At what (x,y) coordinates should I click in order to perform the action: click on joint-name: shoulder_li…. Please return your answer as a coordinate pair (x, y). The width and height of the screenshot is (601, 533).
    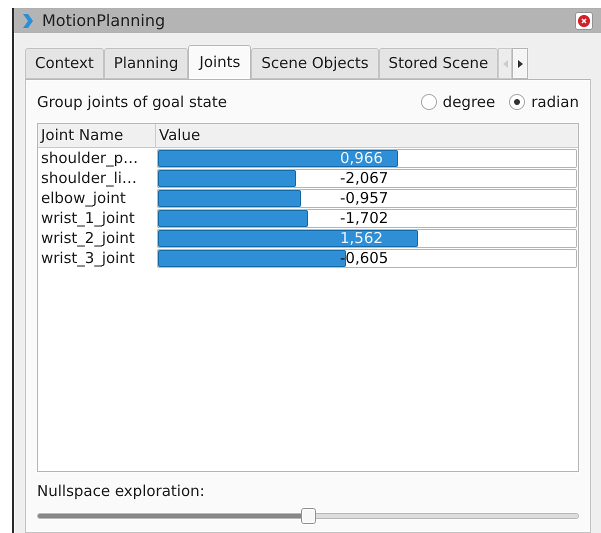
    Looking at the image, I should click on (89, 178).